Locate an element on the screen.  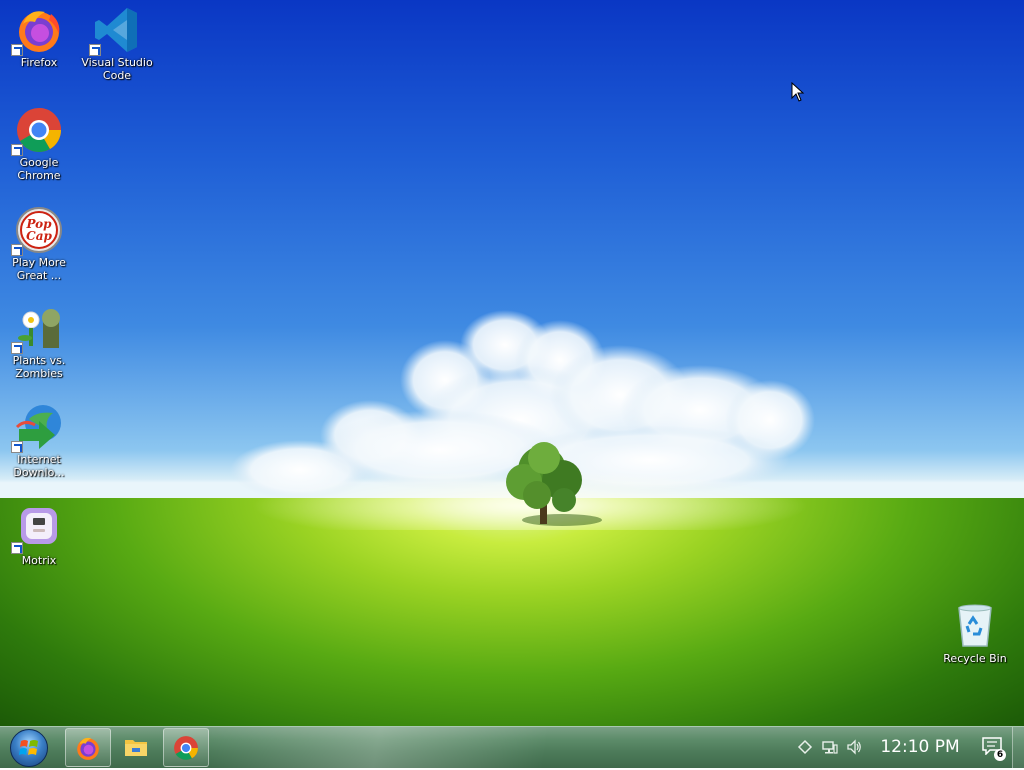
taskbar-chrome-button is located at coordinates (186, 747).